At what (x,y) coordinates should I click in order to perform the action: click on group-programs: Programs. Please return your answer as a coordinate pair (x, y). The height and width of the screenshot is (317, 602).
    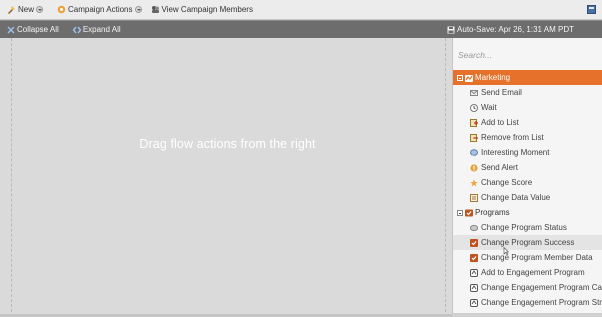
    Looking at the image, I should click on (527, 212).